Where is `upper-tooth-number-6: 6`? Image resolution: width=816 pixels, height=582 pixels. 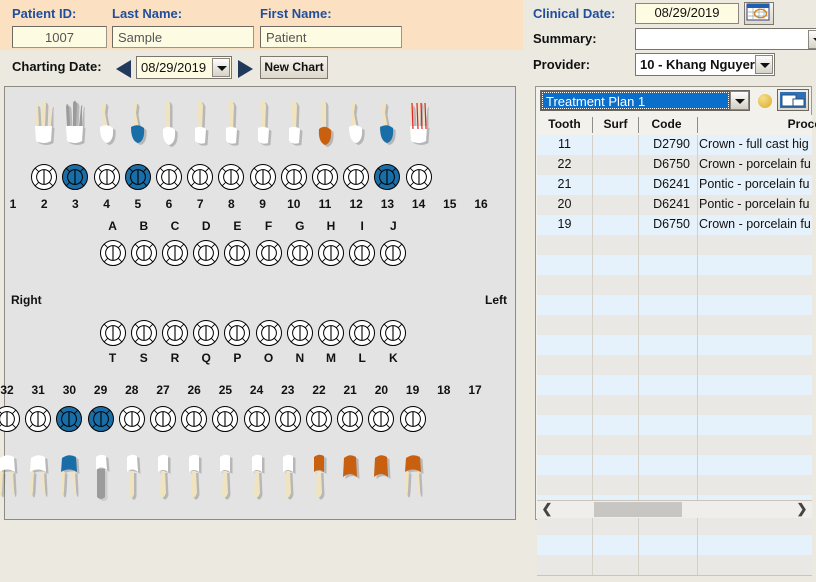 upper-tooth-number-6: 6 is located at coordinates (169, 204).